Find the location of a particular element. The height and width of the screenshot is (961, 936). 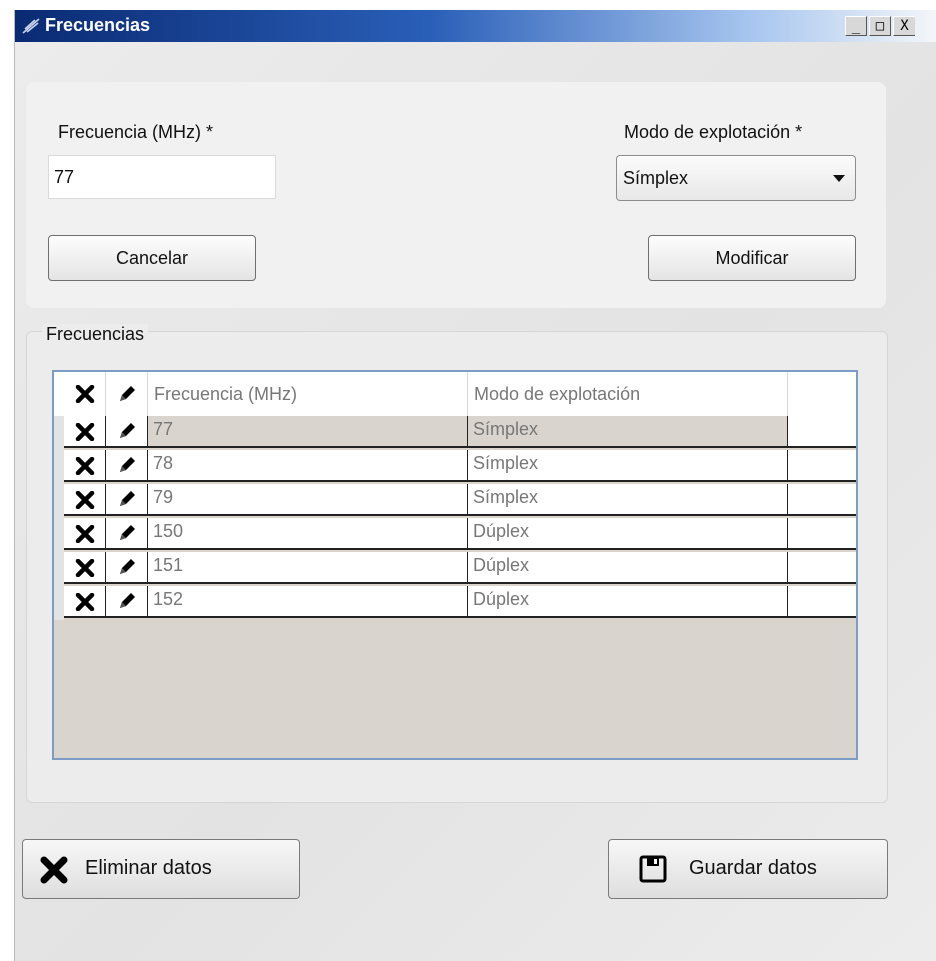

row-frequency: 78 is located at coordinates (163, 463).